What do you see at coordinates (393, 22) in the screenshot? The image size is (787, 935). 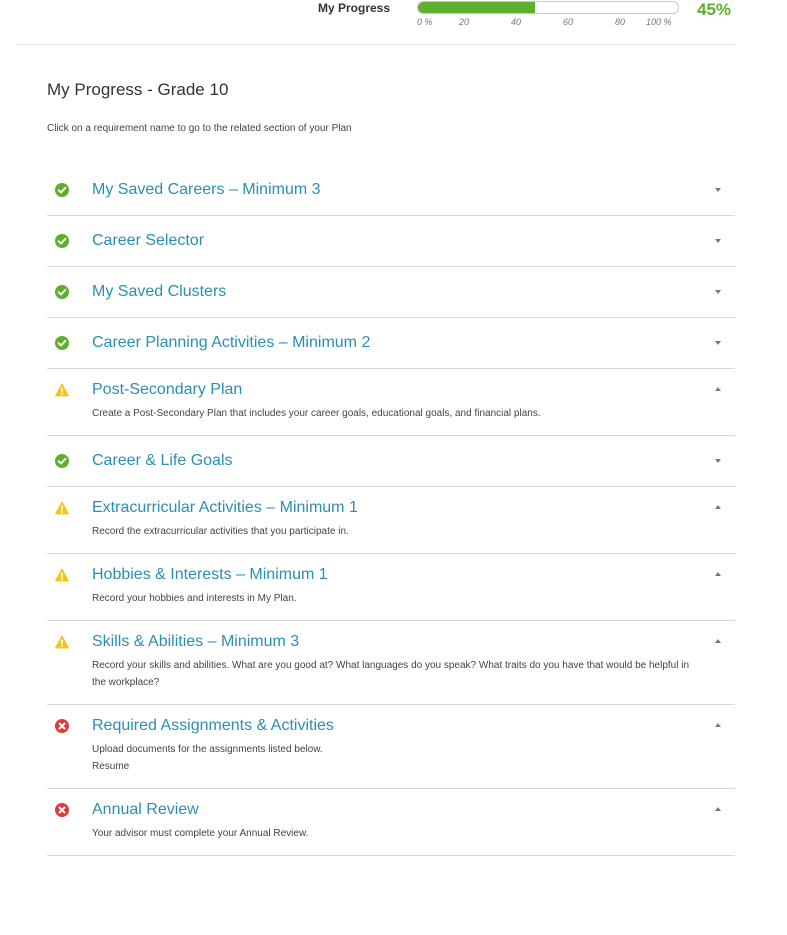 I see `progress-header: My Progress 0 % 20 40 60 80 100 % 45%` at bounding box center [393, 22].